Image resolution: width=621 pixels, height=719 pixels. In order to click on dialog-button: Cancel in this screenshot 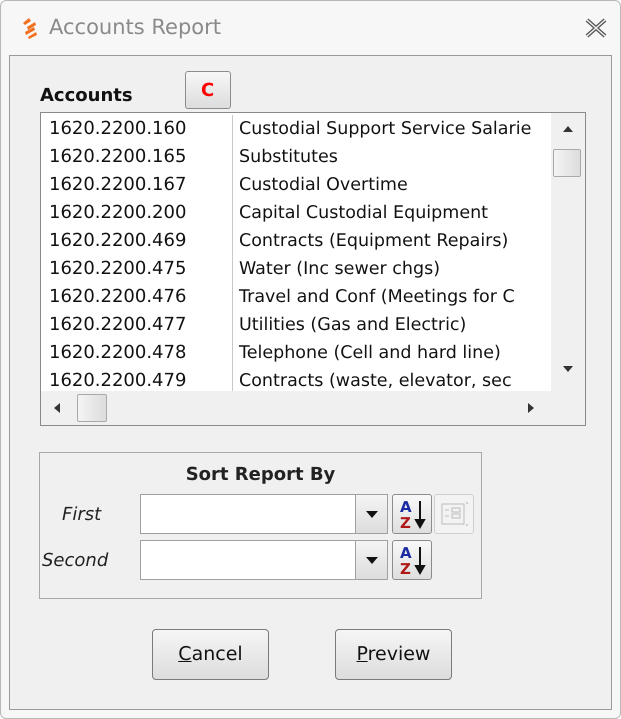, I will do `click(210, 654)`.